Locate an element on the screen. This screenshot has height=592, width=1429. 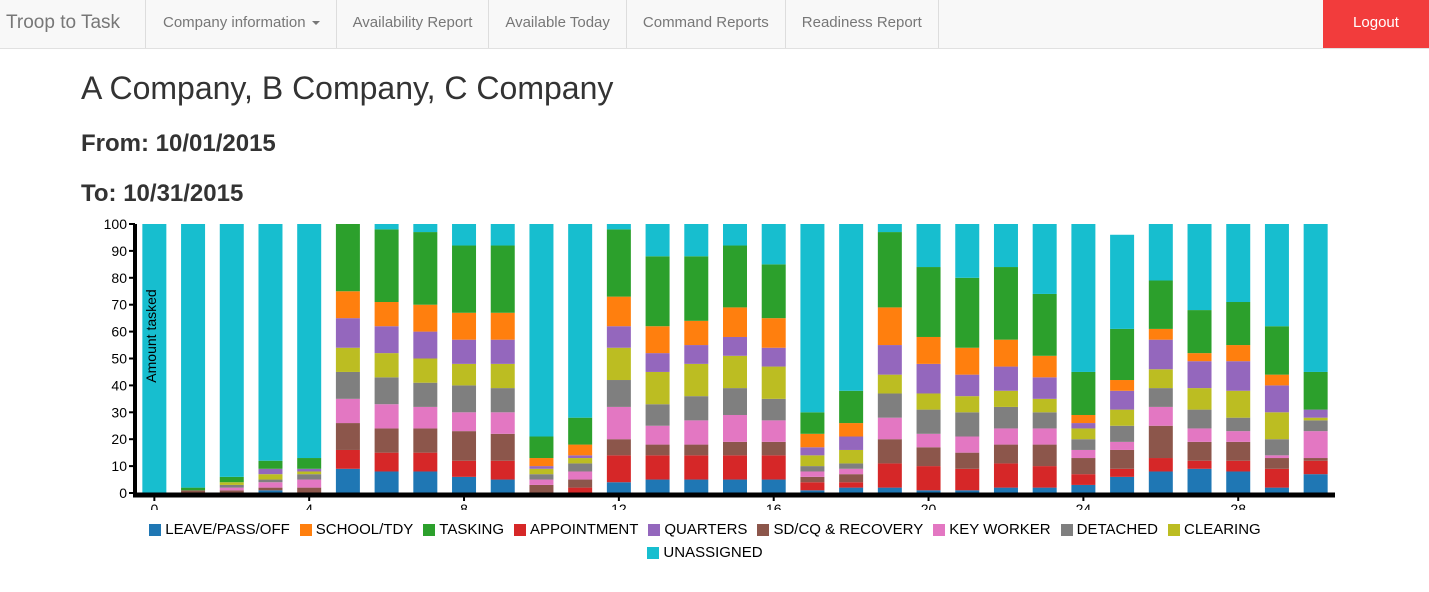
legend-label: UNASSIGNED is located at coordinates (713, 552).